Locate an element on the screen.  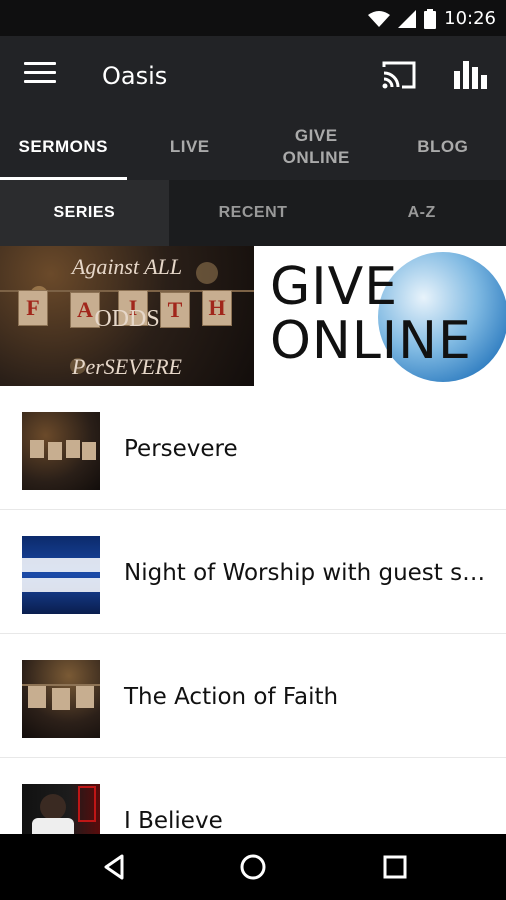
app-bar: Oasis is located at coordinates (253, 75).